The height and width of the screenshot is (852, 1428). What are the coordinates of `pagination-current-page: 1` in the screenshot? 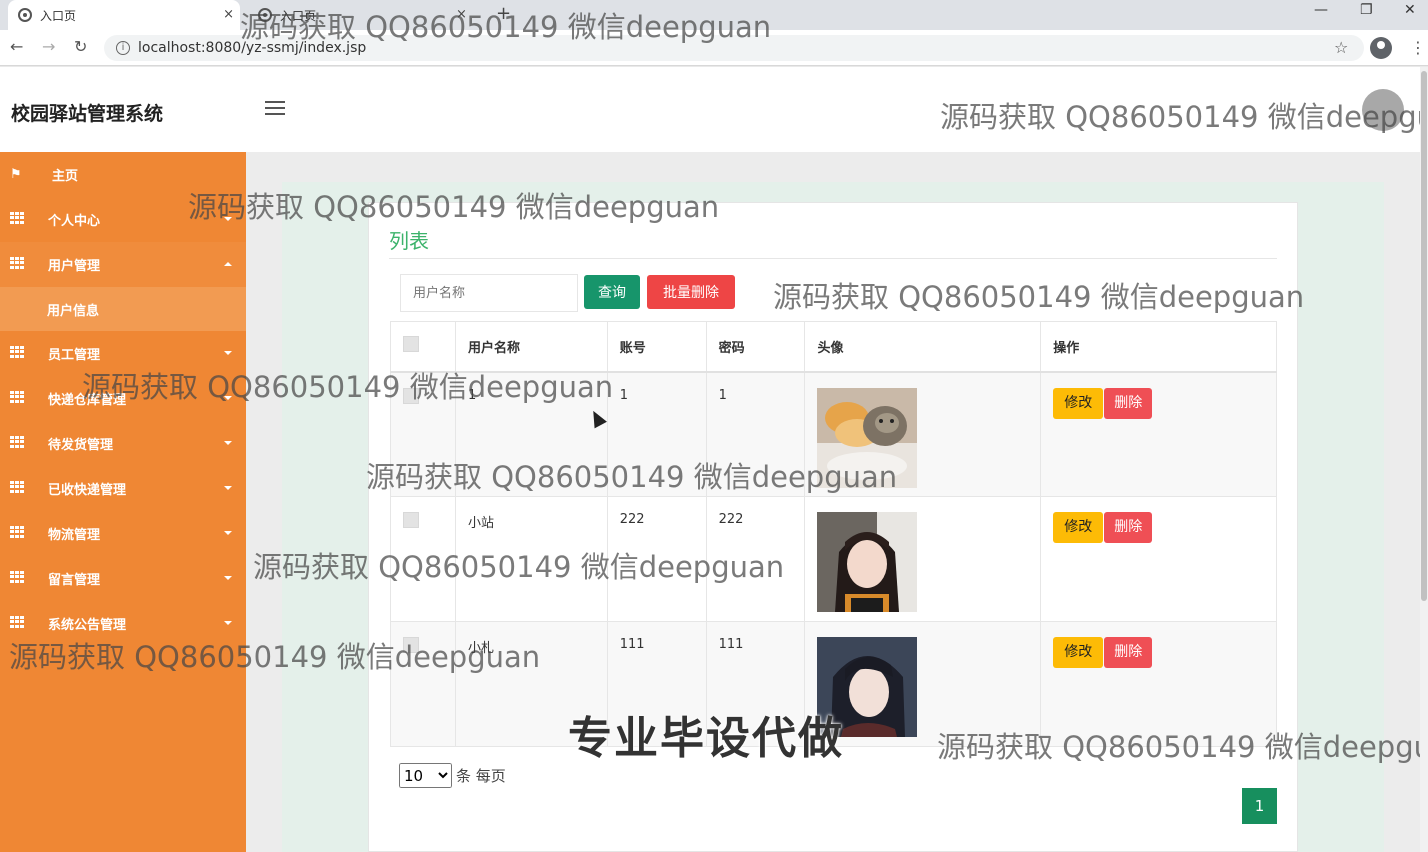 It's located at (1259, 806).